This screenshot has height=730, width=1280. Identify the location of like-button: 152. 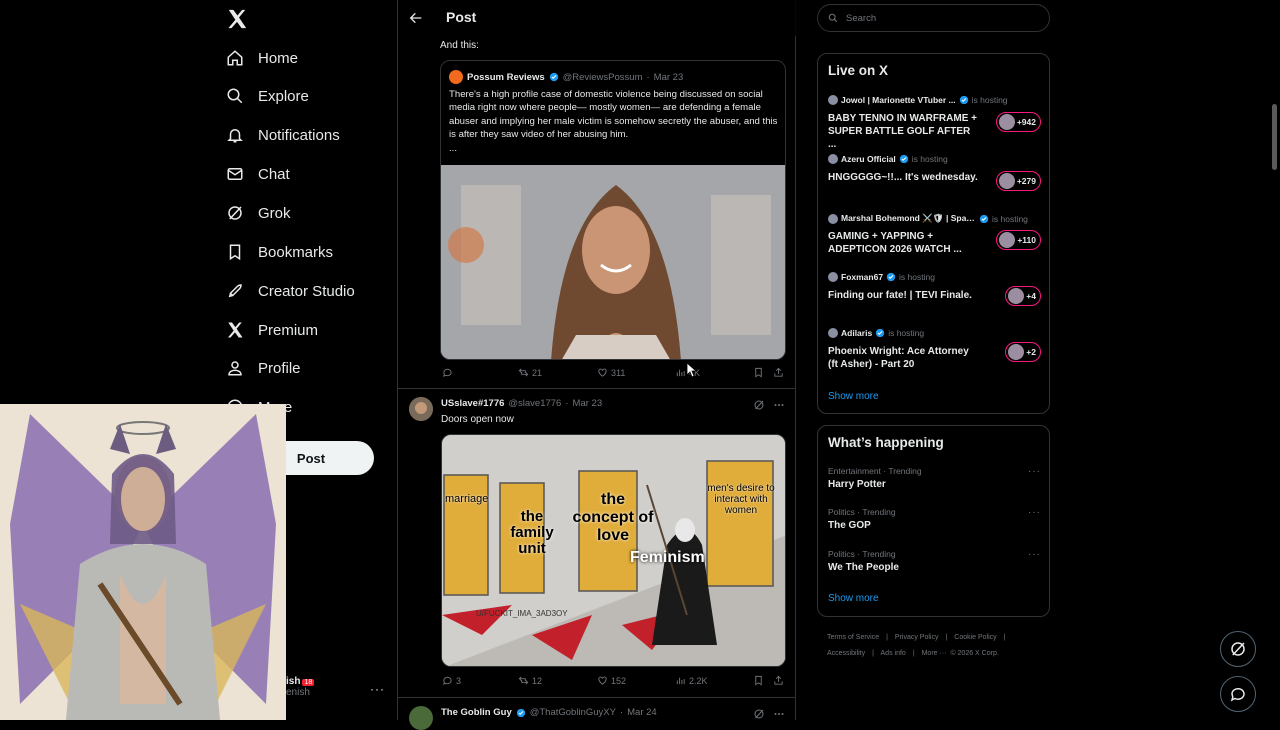
(611, 680).